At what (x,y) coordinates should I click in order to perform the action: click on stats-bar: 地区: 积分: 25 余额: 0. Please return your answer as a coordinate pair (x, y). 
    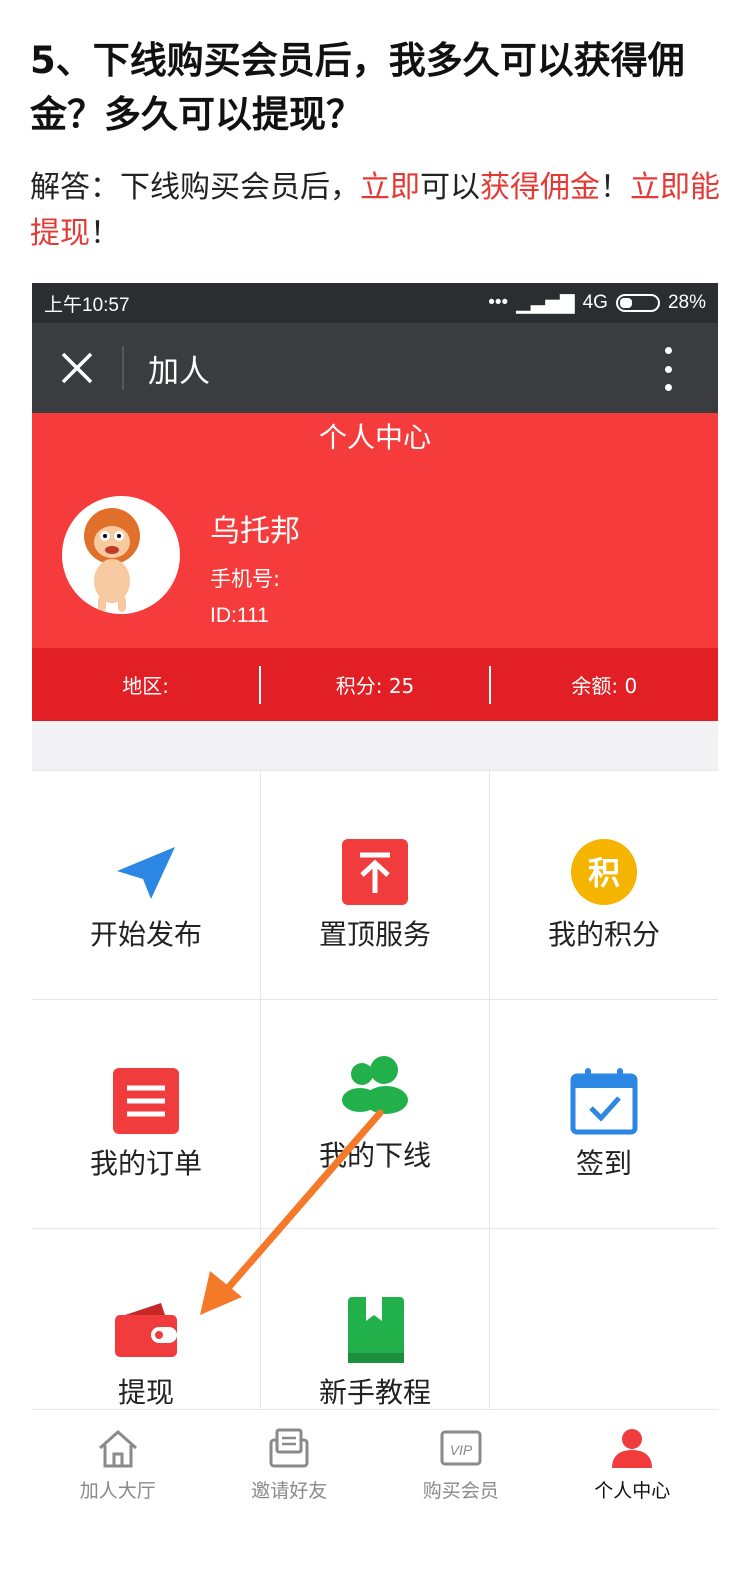
    Looking at the image, I should click on (375, 684).